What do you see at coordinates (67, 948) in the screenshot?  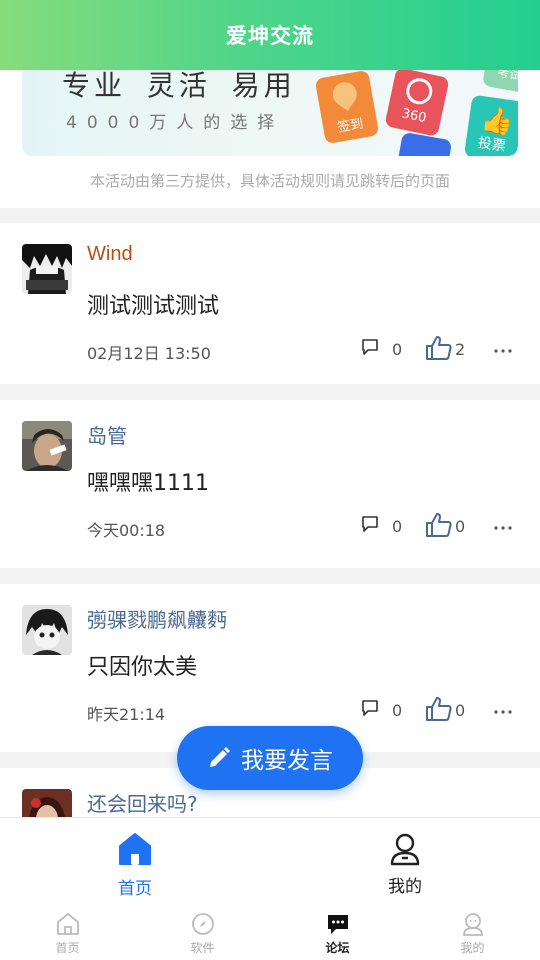 I see `nav-home-label: 首页` at bounding box center [67, 948].